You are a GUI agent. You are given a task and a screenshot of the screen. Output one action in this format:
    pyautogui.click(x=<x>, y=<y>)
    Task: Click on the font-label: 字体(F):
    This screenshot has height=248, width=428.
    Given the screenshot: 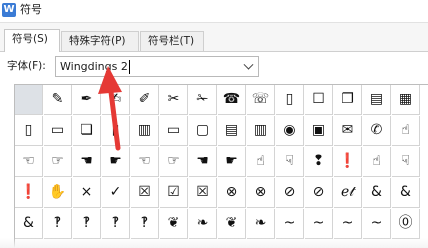 What is the action you would take?
    pyautogui.click(x=26, y=66)
    